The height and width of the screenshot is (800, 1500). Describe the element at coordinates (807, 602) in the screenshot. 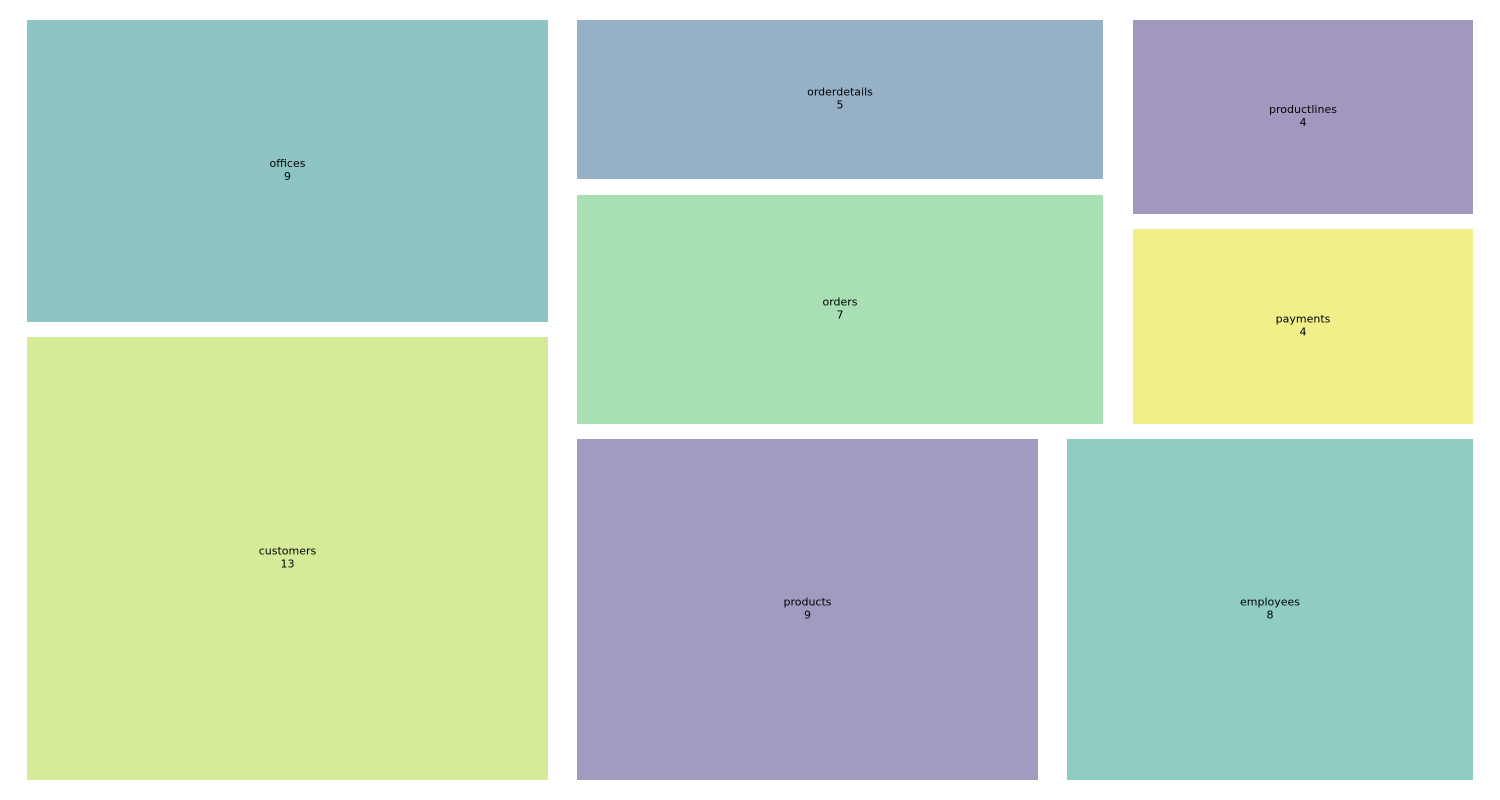

I see `tile-label: products` at that location.